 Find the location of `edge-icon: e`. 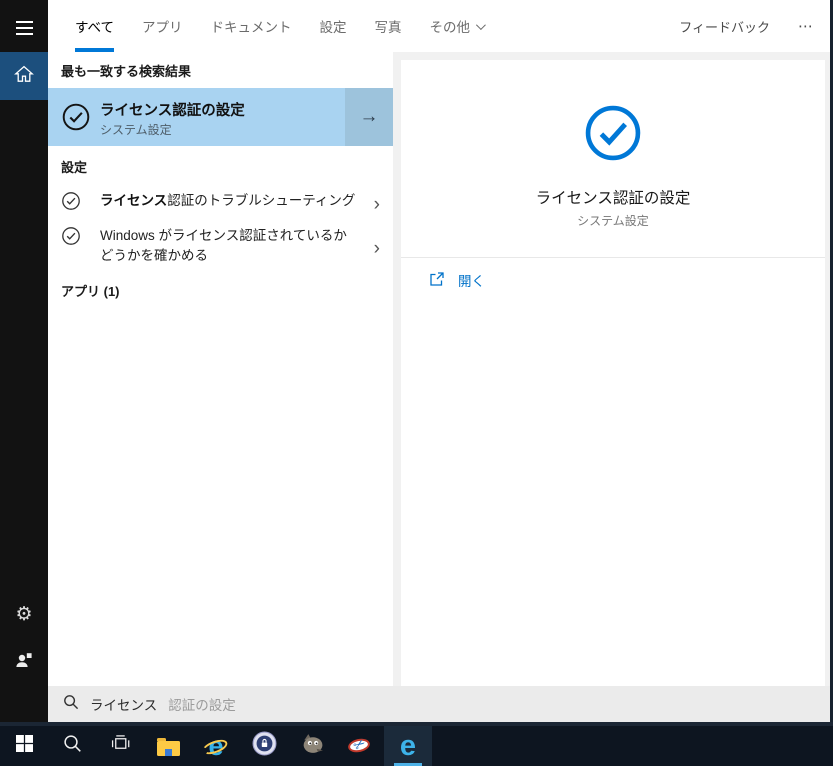

edge-icon: e is located at coordinates (408, 745).